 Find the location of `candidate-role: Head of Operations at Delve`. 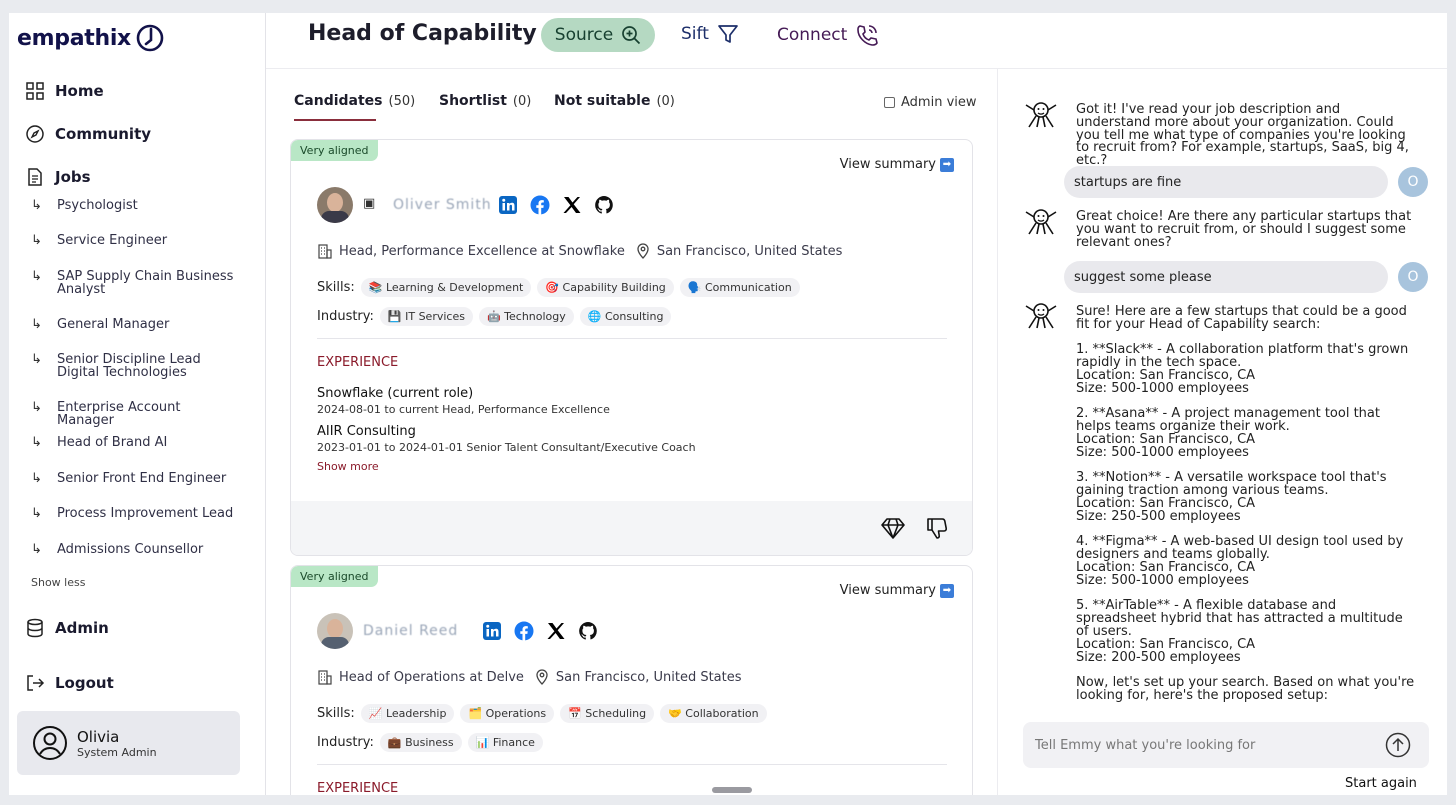

candidate-role: Head of Operations at Delve is located at coordinates (431, 677).